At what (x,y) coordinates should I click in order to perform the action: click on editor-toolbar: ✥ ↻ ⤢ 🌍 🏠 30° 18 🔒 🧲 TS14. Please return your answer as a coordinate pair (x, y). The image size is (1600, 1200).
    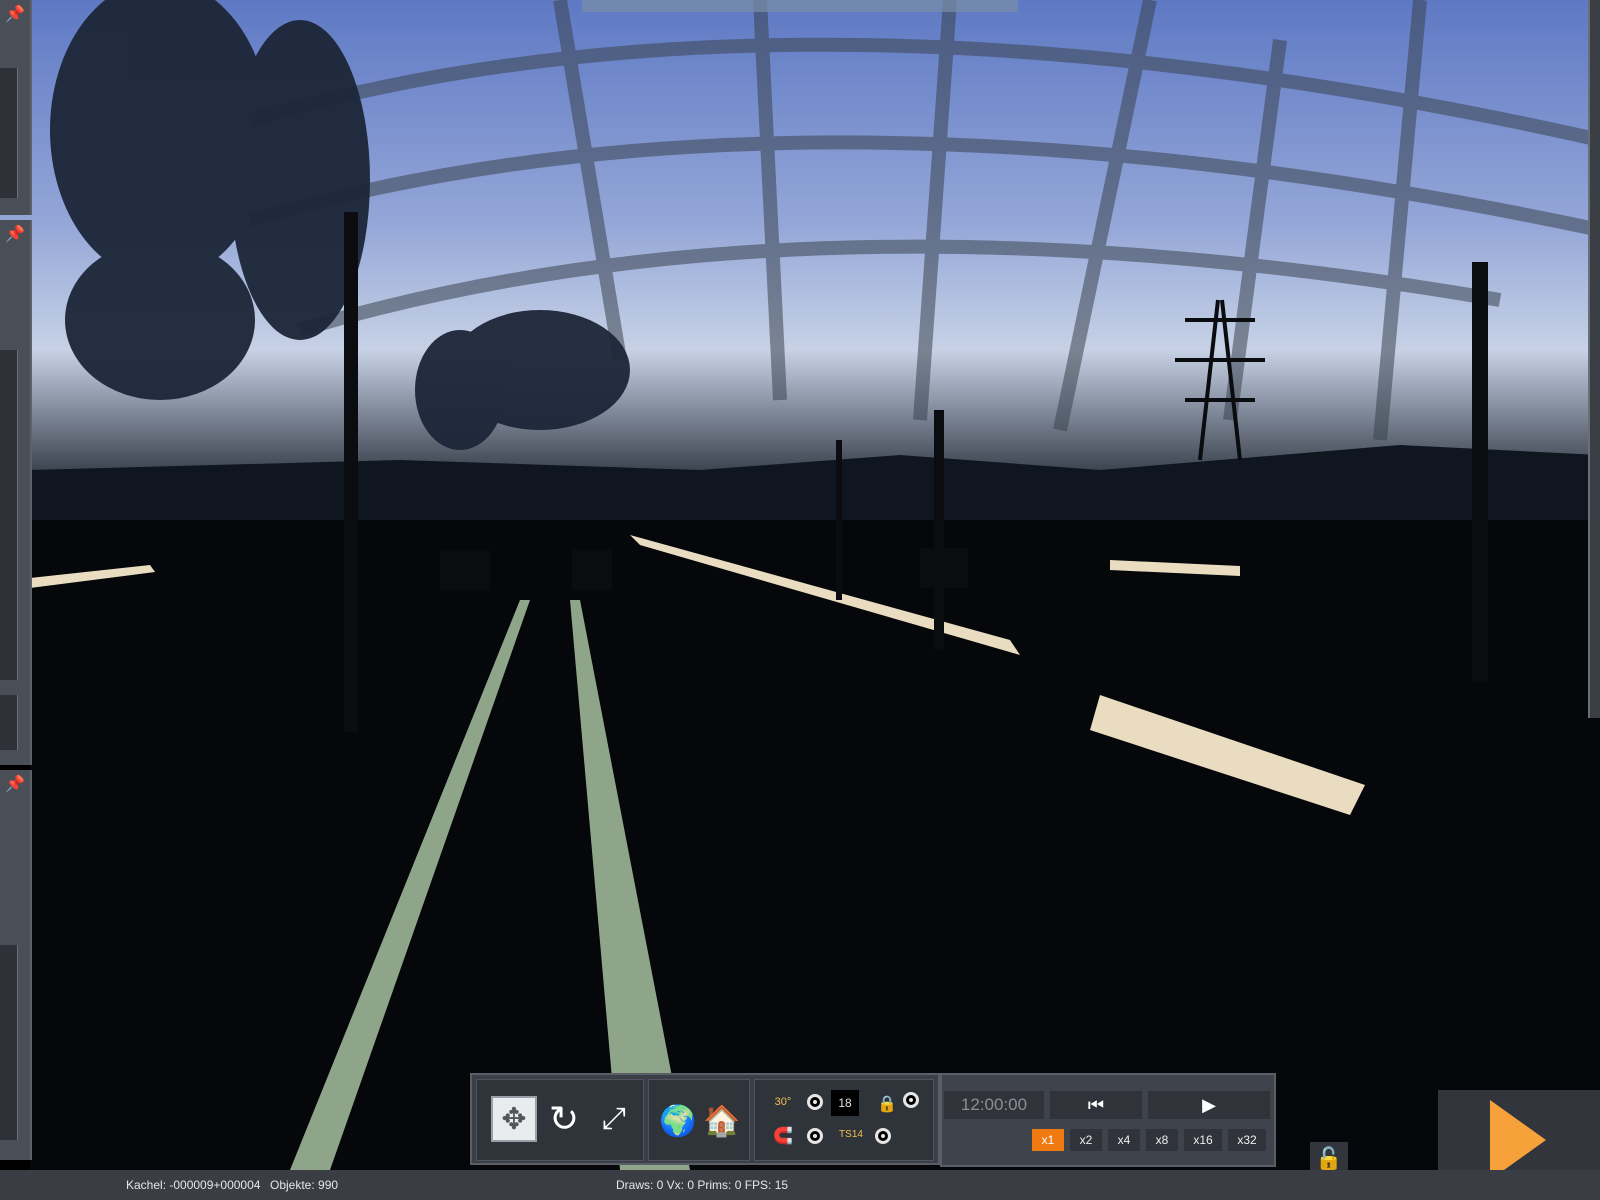
    Looking at the image, I should click on (705, 1119).